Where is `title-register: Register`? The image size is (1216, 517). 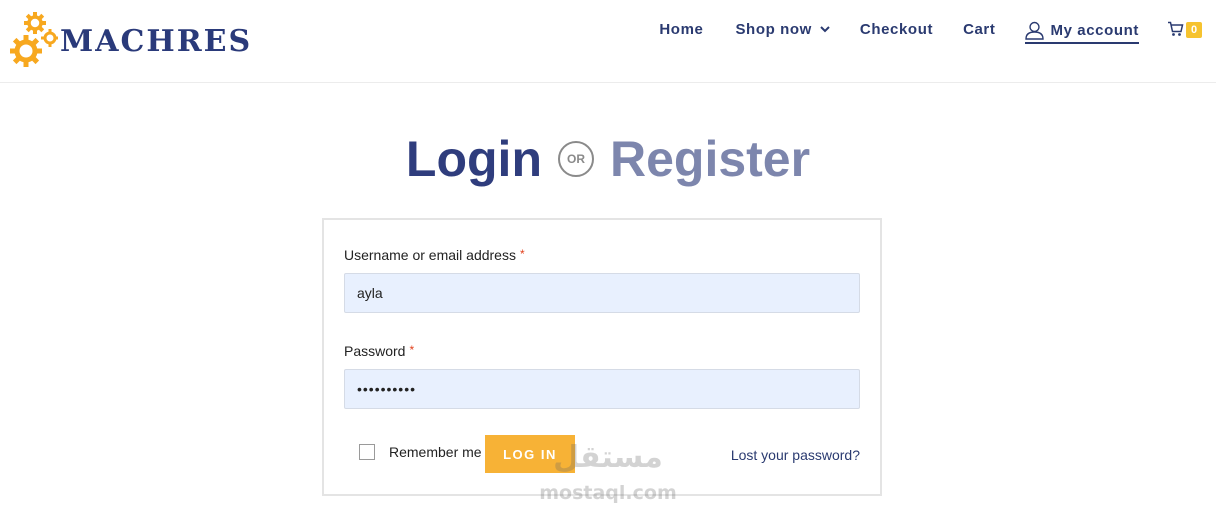
title-register: Register is located at coordinates (710, 159).